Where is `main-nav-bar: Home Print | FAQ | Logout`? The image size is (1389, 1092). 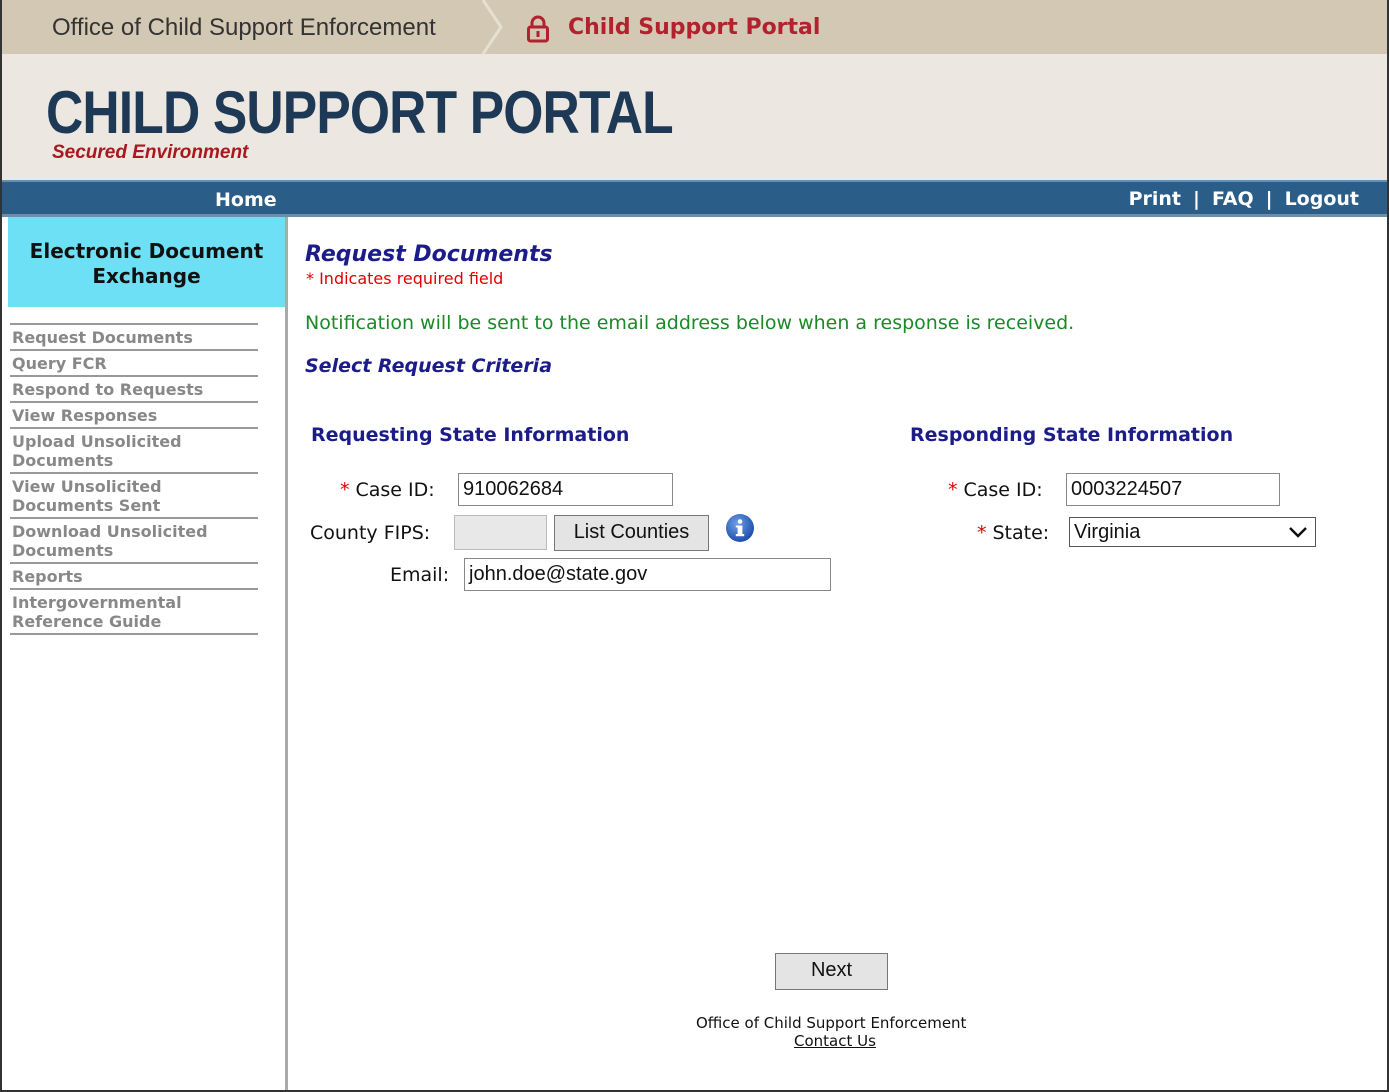
main-nav-bar: Home Print | FAQ | Logout is located at coordinates (694, 198).